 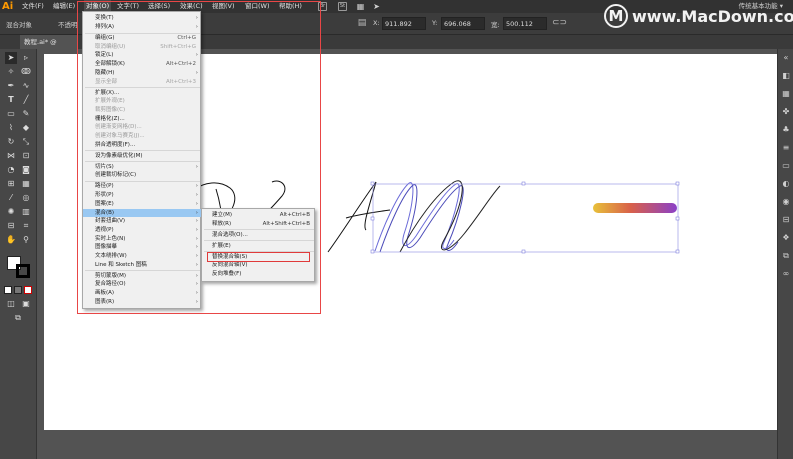 I want to click on menu-edit: 编辑(E), so click(x=64, y=6).